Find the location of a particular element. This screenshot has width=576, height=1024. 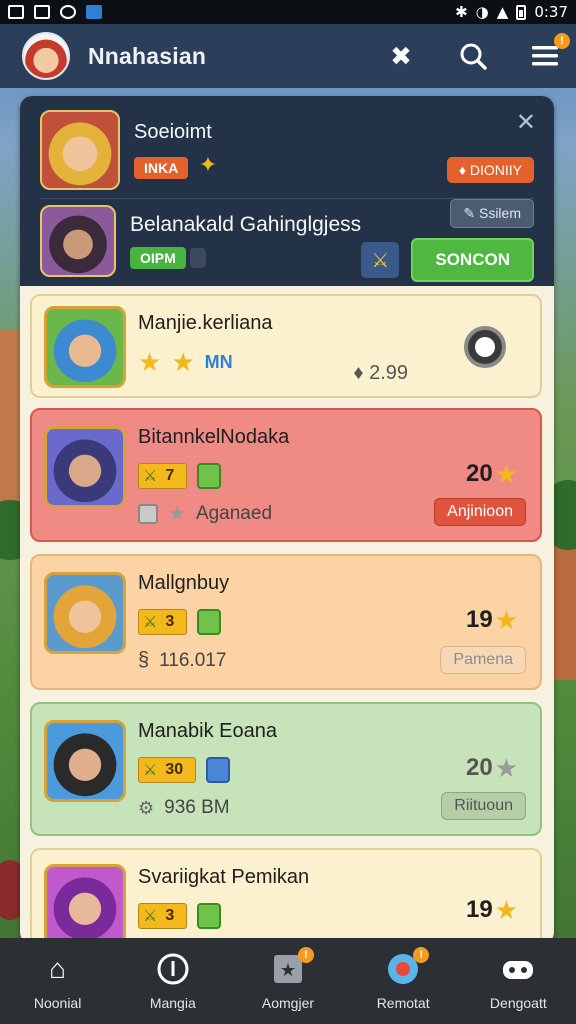

score: 19 ★ is located at coordinates (492, 620).